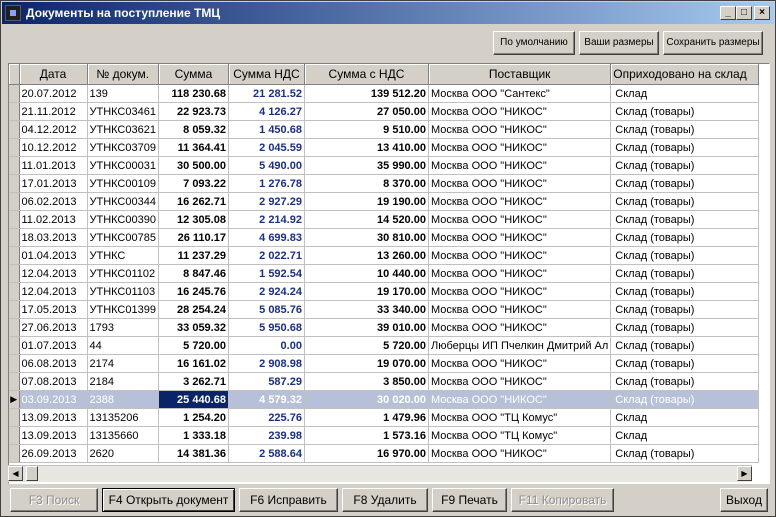  I want to click on cell-date: 26.09.2013, so click(53, 453).